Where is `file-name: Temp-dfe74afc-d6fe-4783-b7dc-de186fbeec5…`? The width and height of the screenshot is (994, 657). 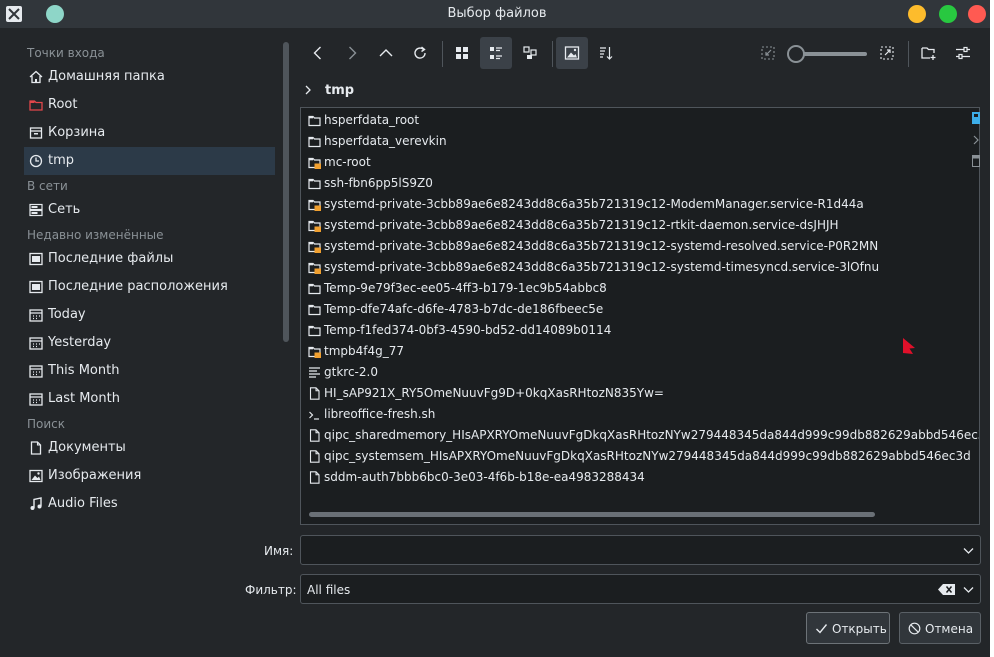 file-name: Temp-dfe74afc-d6fe-4783-b7dc-de186fbeec5… is located at coordinates (464, 309).